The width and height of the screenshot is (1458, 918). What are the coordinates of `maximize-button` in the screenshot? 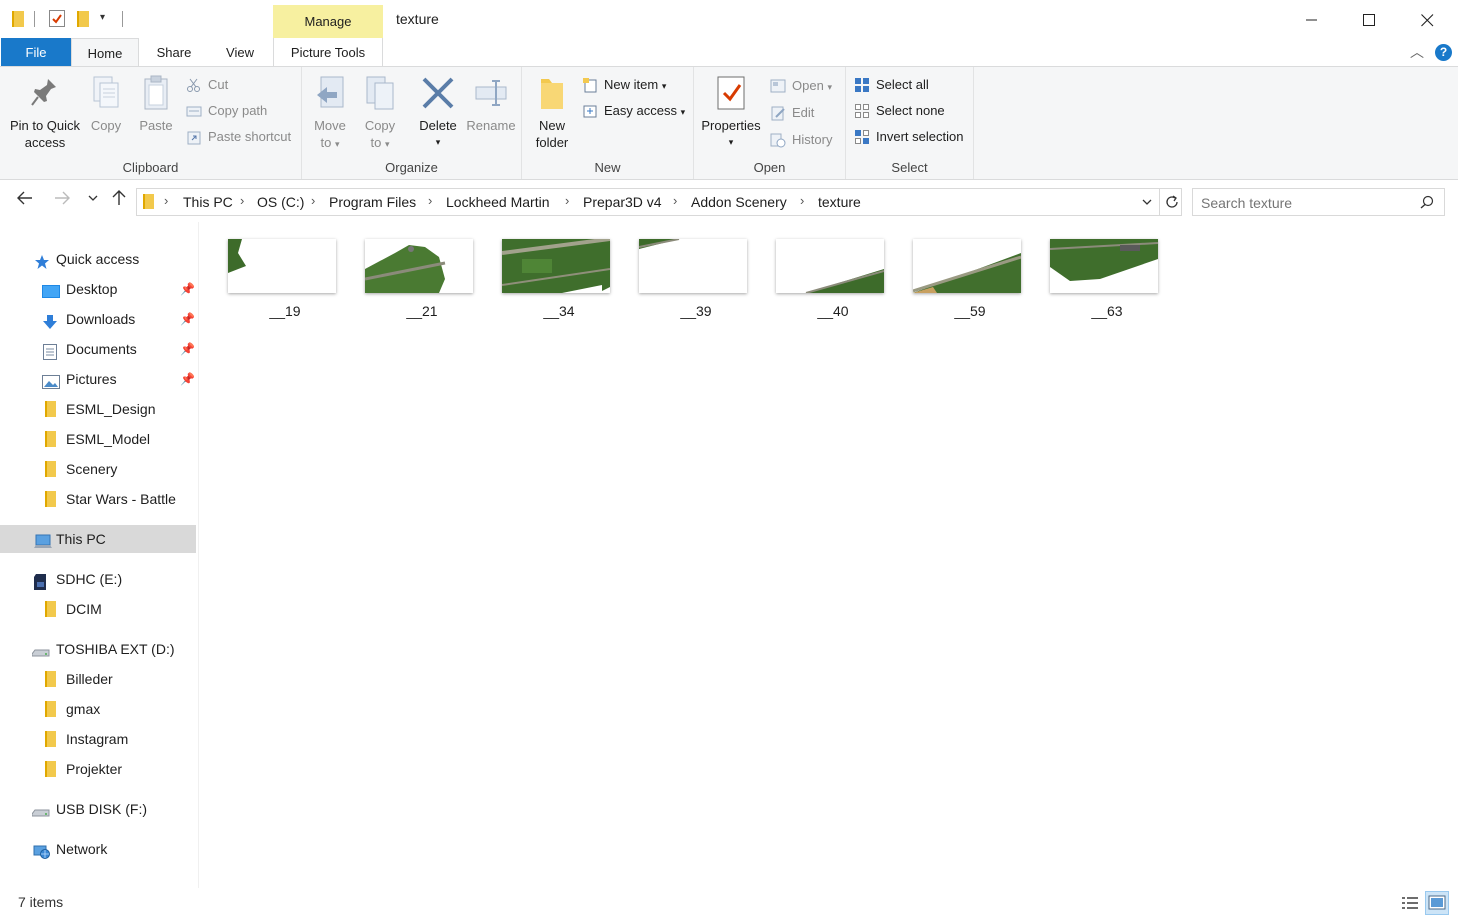 It's located at (1369, 19).